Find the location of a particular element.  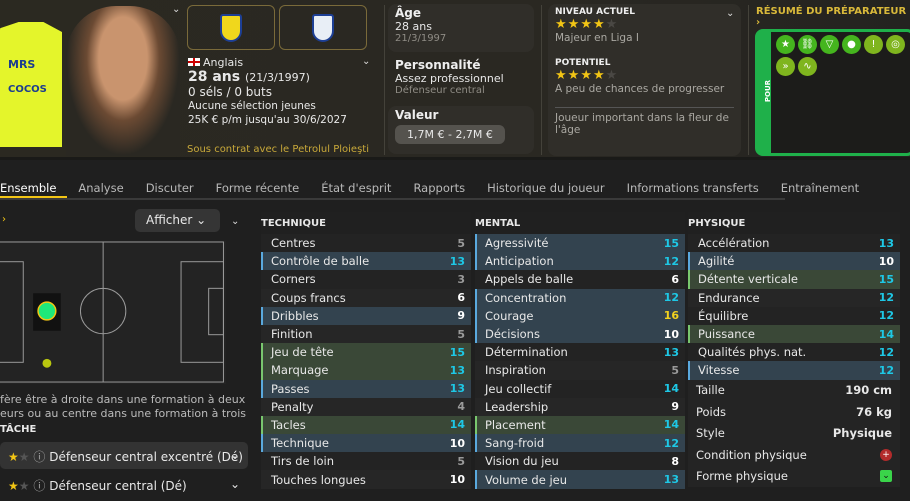

info-name: Forme physique is located at coordinates (742, 476).